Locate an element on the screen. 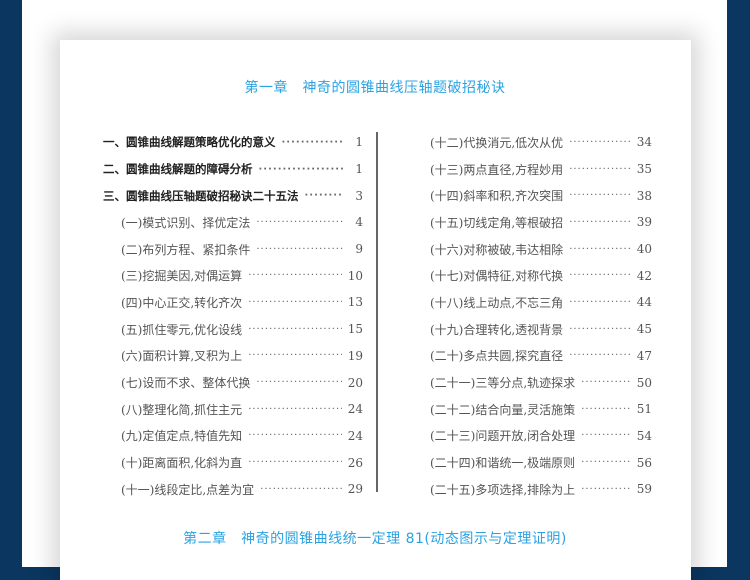 The width and height of the screenshot is (750, 580). toc-entry: (九)定值定点,特值先知 24 is located at coordinates (233, 436).